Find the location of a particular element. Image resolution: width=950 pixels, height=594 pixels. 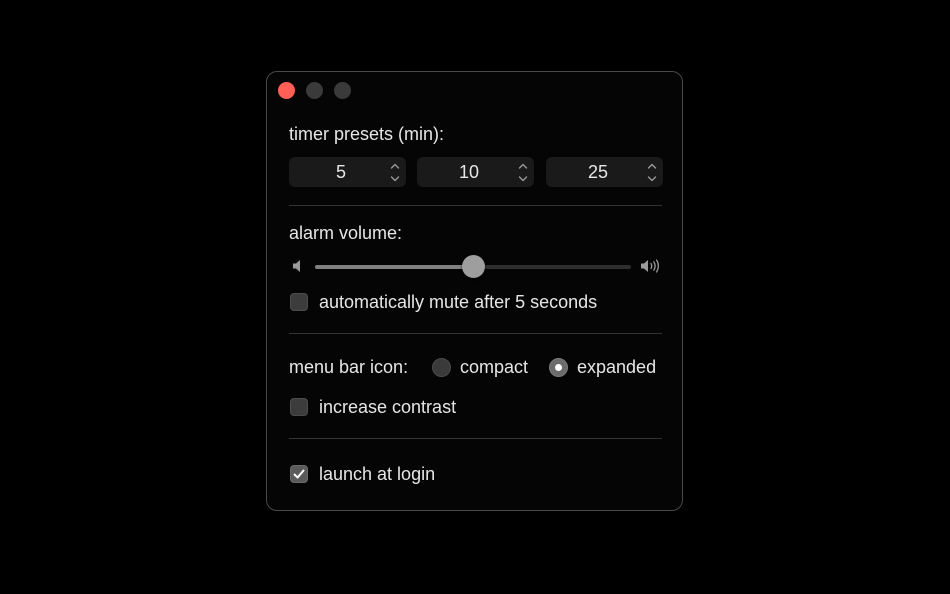

timer-preset-stepper-3: 25 is located at coordinates (604, 172).